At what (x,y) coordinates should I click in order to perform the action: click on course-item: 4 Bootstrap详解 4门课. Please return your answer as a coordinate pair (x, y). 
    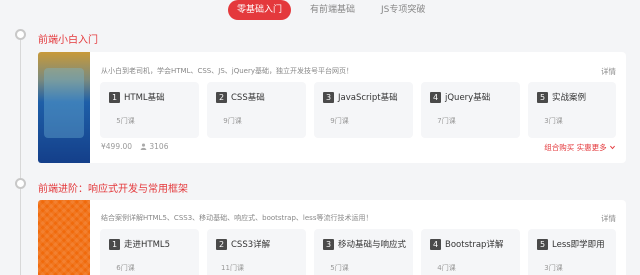
    Looking at the image, I should click on (470, 252).